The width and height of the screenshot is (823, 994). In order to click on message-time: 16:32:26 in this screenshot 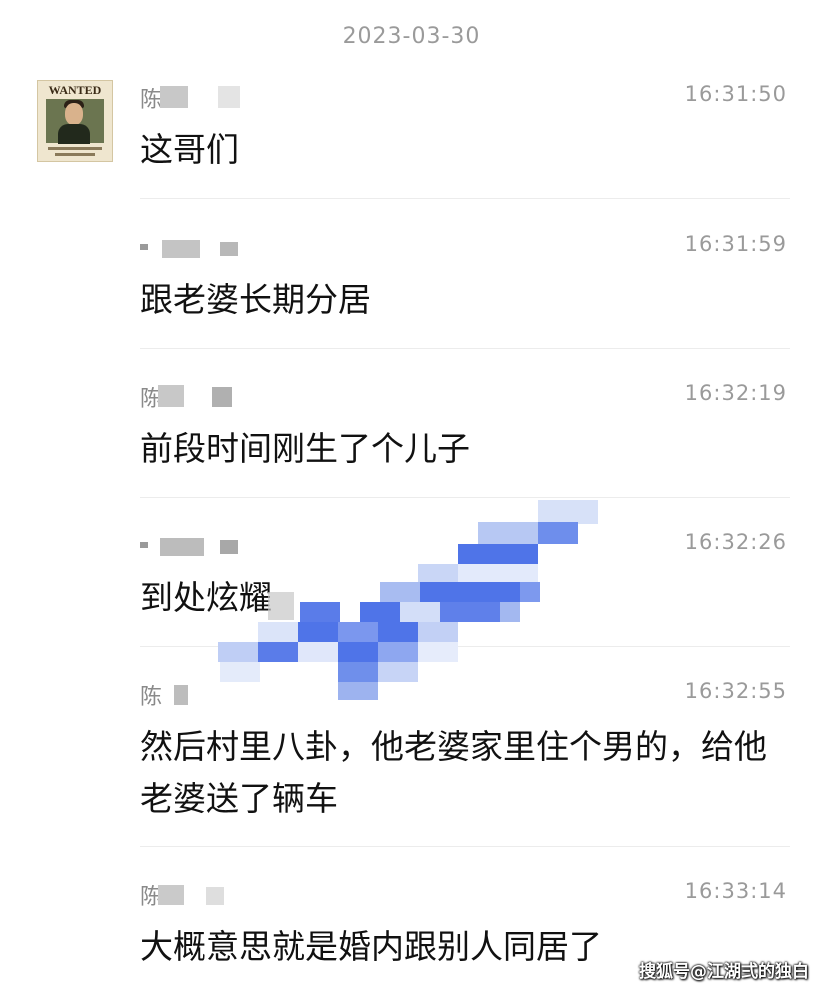, I will do `click(735, 542)`.